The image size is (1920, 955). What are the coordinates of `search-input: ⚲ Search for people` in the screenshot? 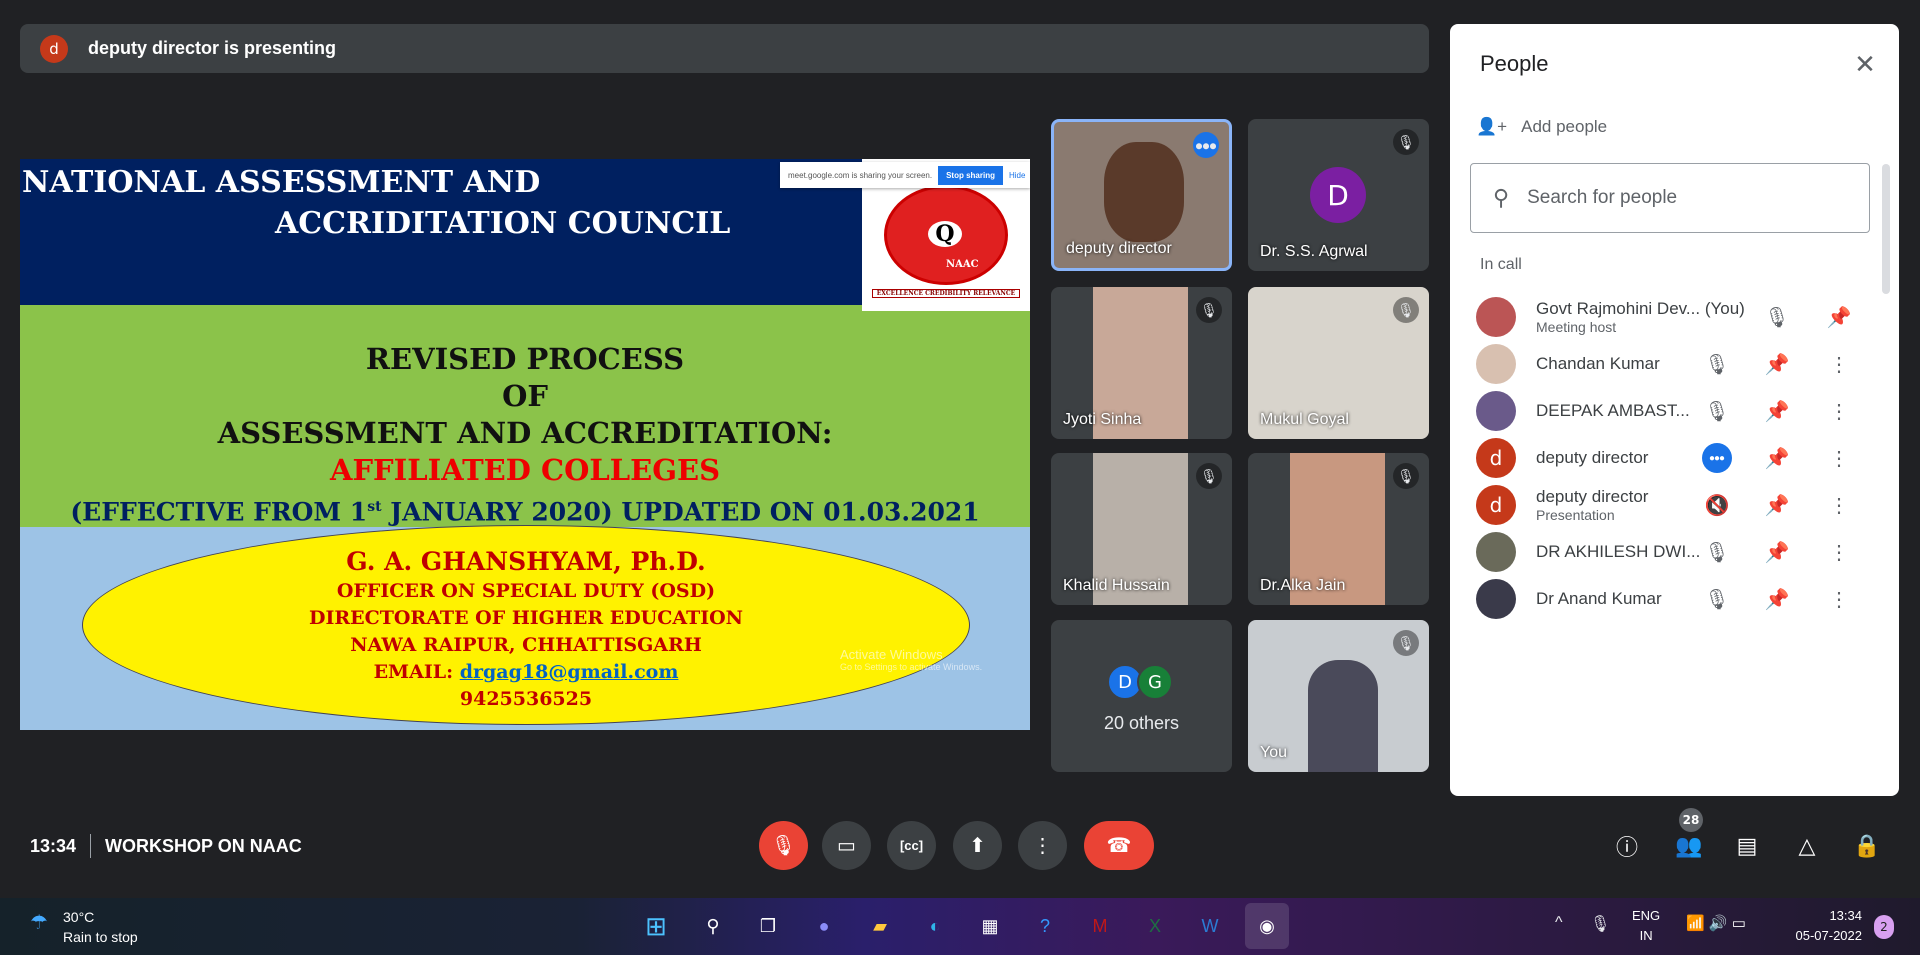 It's located at (1670, 198).